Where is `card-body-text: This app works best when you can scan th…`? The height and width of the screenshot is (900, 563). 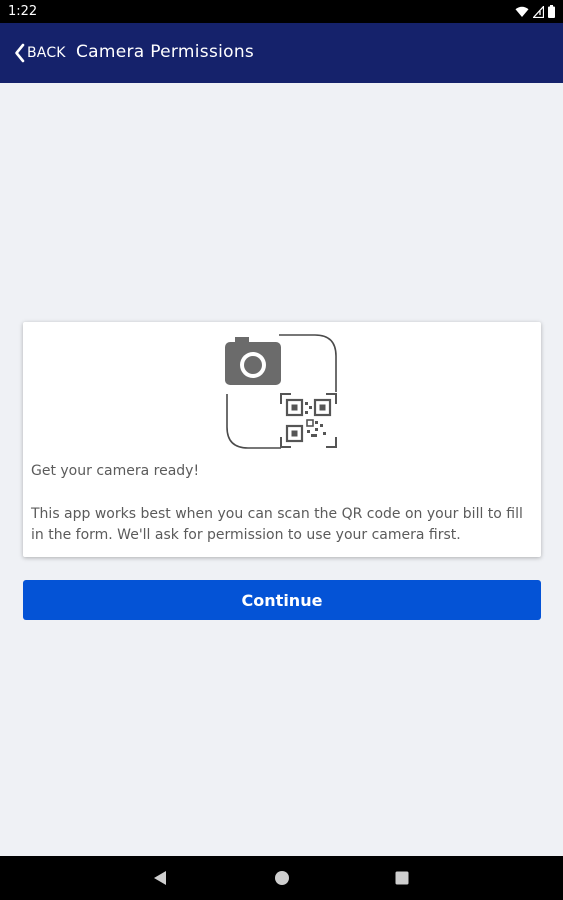
card-body-text: This app works best when you can scan th… is located at coordinates (277, 524).